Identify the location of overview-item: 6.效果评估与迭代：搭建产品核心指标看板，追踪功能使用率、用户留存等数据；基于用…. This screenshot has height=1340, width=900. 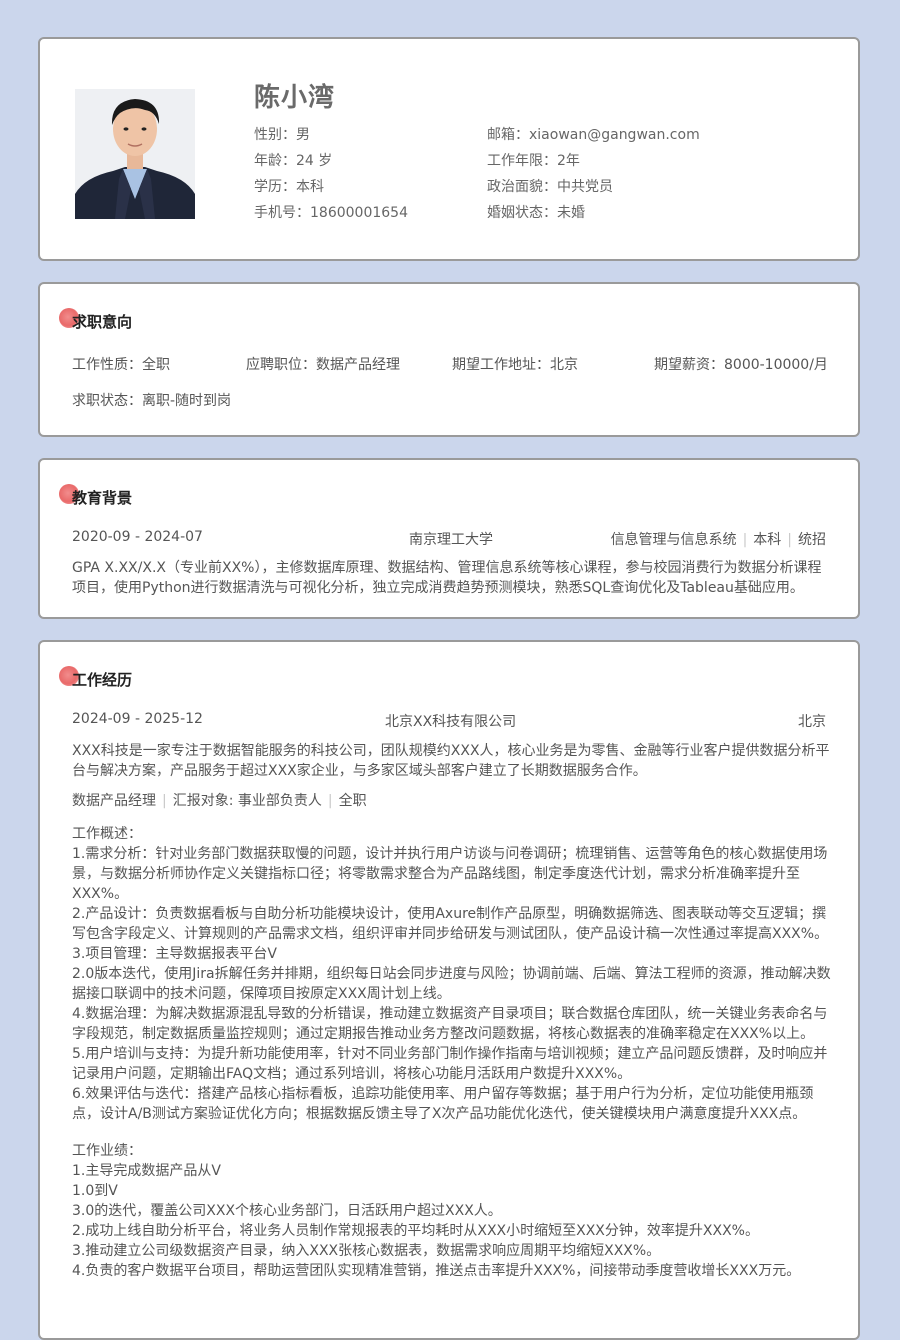
(443, 1104).